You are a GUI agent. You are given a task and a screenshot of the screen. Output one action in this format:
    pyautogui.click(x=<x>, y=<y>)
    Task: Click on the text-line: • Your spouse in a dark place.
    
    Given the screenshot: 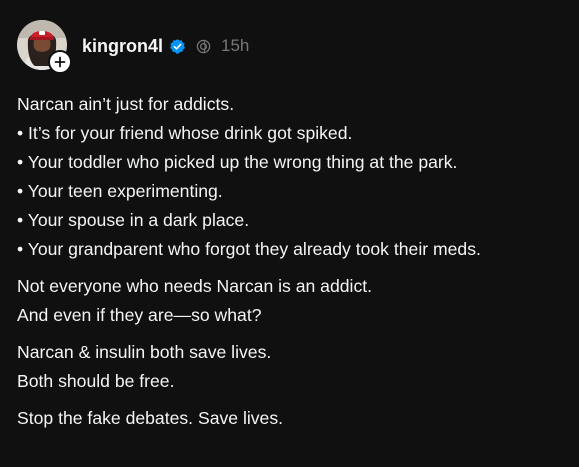 What is the action you would take?
    pyautogui.click(x=133, y=220)
    